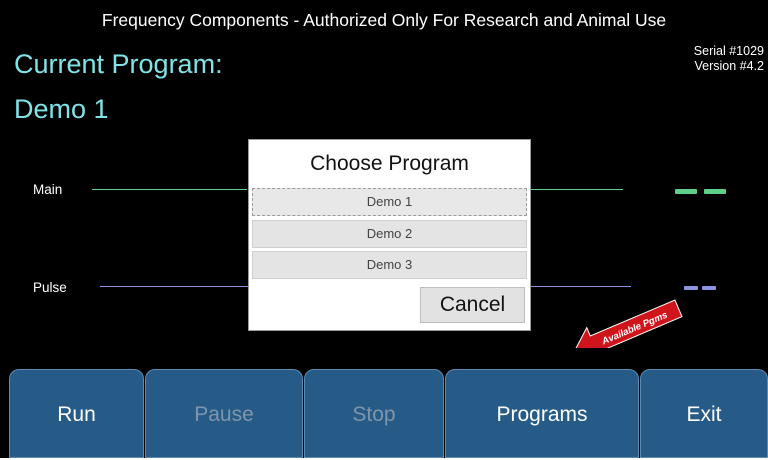  I want to click on version-number: Version #4.2, so click(729, 66).